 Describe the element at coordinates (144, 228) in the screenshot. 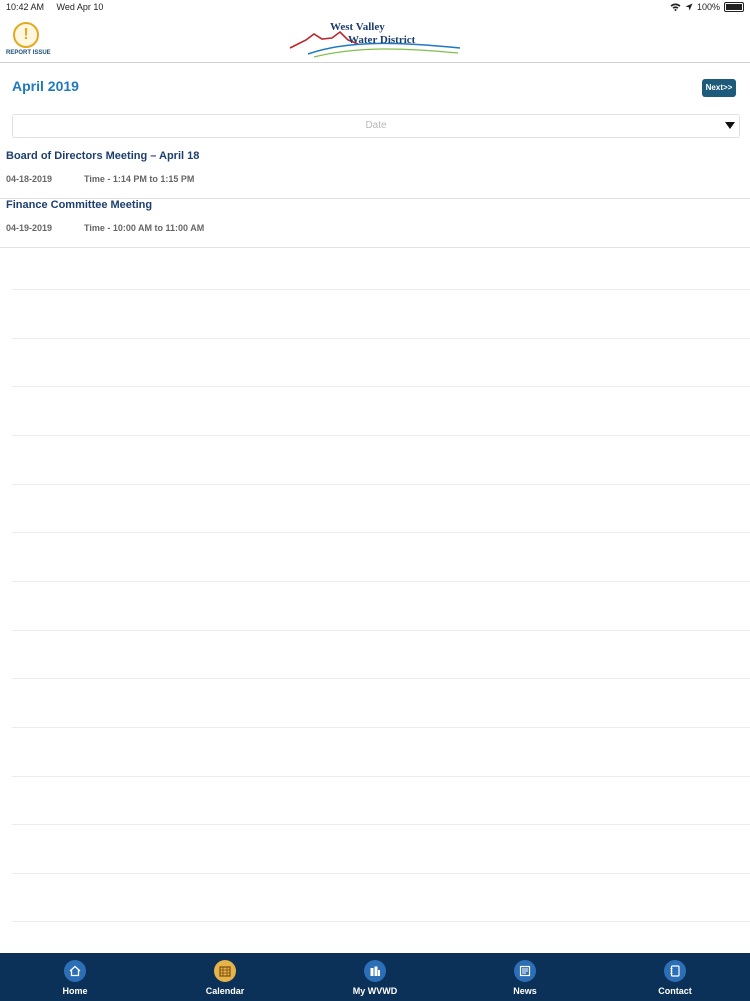

I see `event-time: Time - 10:00 AM to 11:00 AM` at that location.